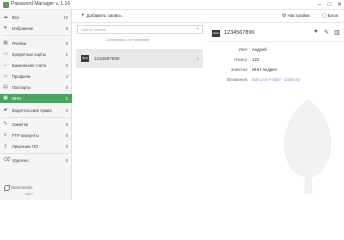  Describe the element at coordinates (7, 188) in the screenshot. I see `leaf-icon` at that location.